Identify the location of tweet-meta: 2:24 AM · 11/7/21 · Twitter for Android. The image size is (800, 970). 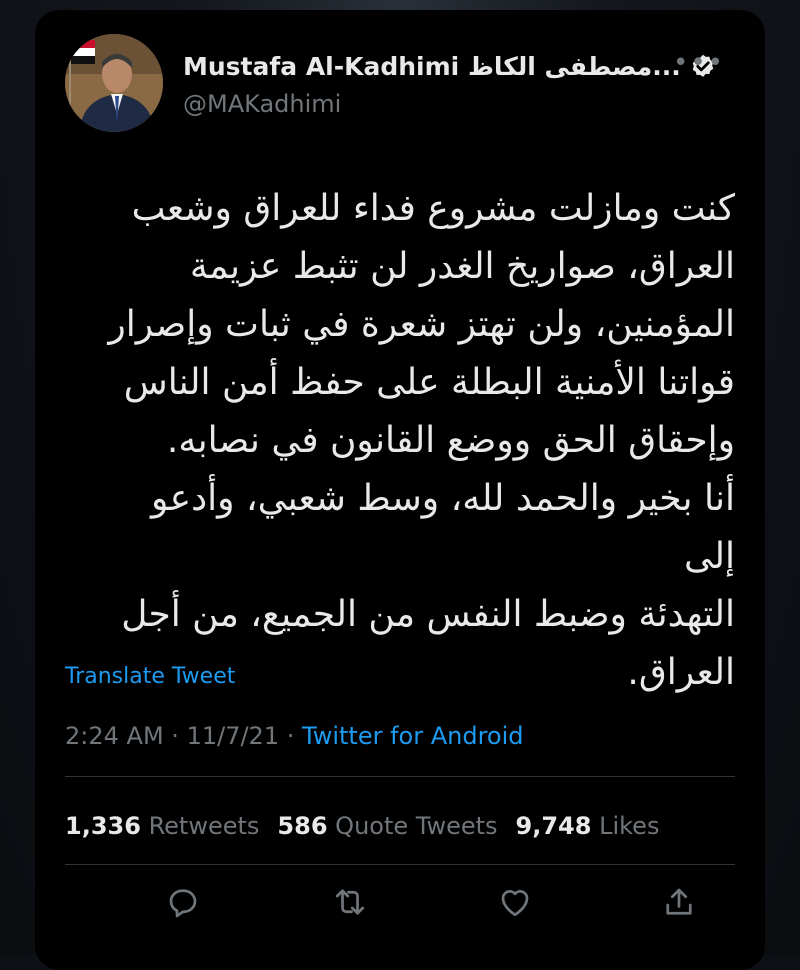
(294, 736).